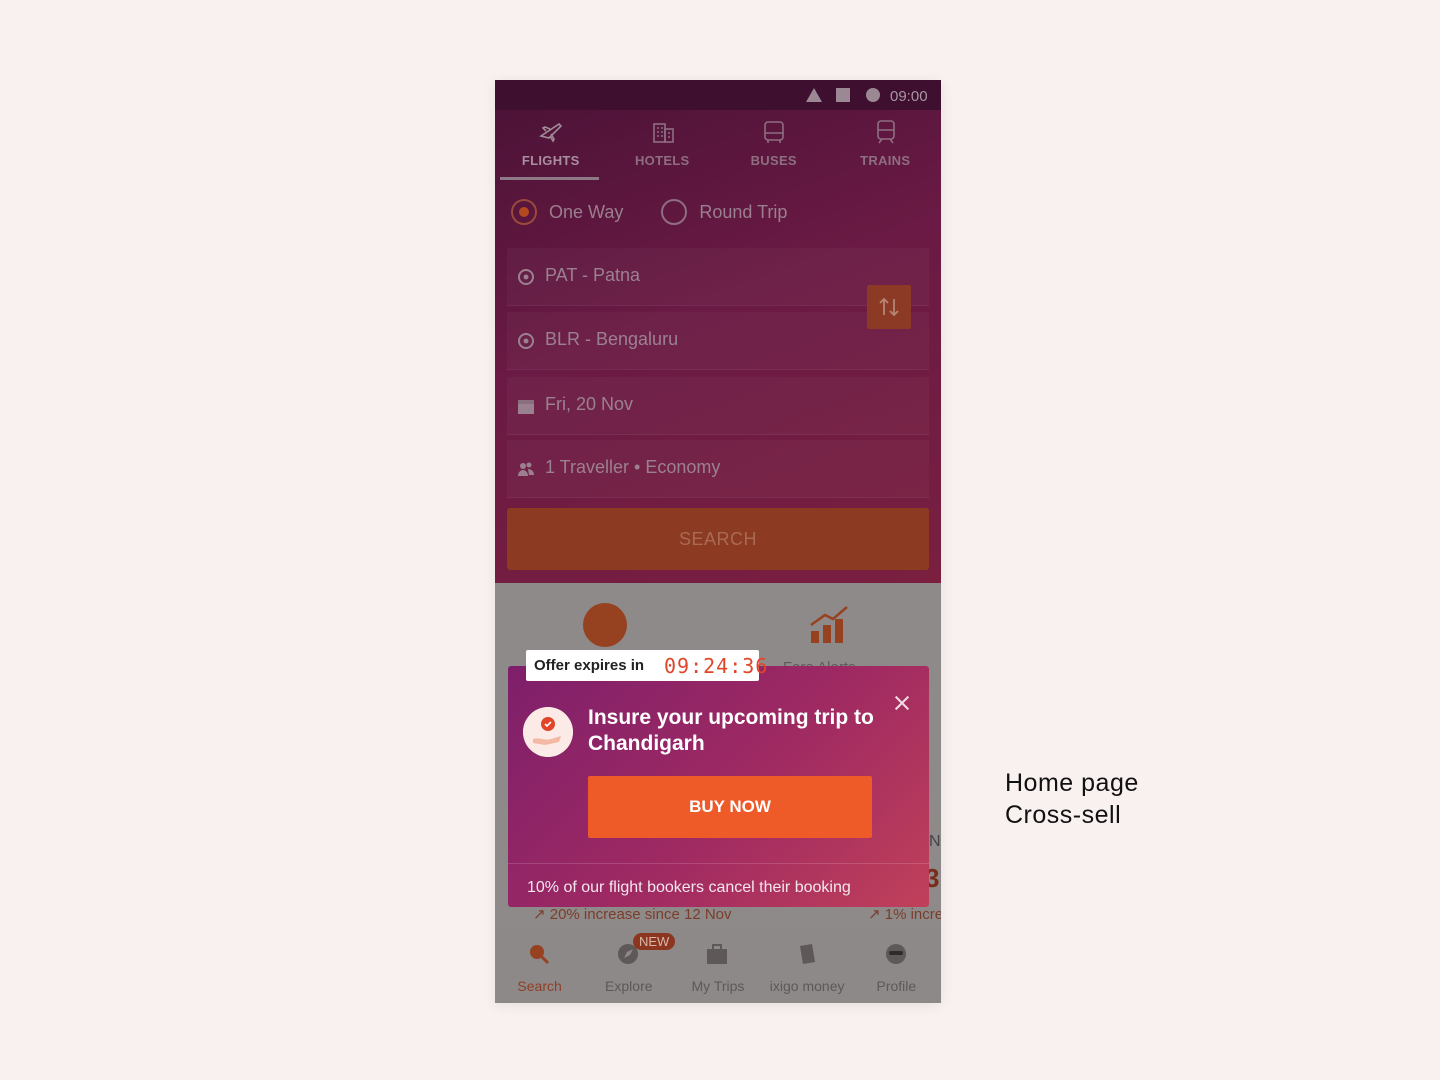  I want to click on nav-ixigo-money: ixigo money, so click(807, 965).